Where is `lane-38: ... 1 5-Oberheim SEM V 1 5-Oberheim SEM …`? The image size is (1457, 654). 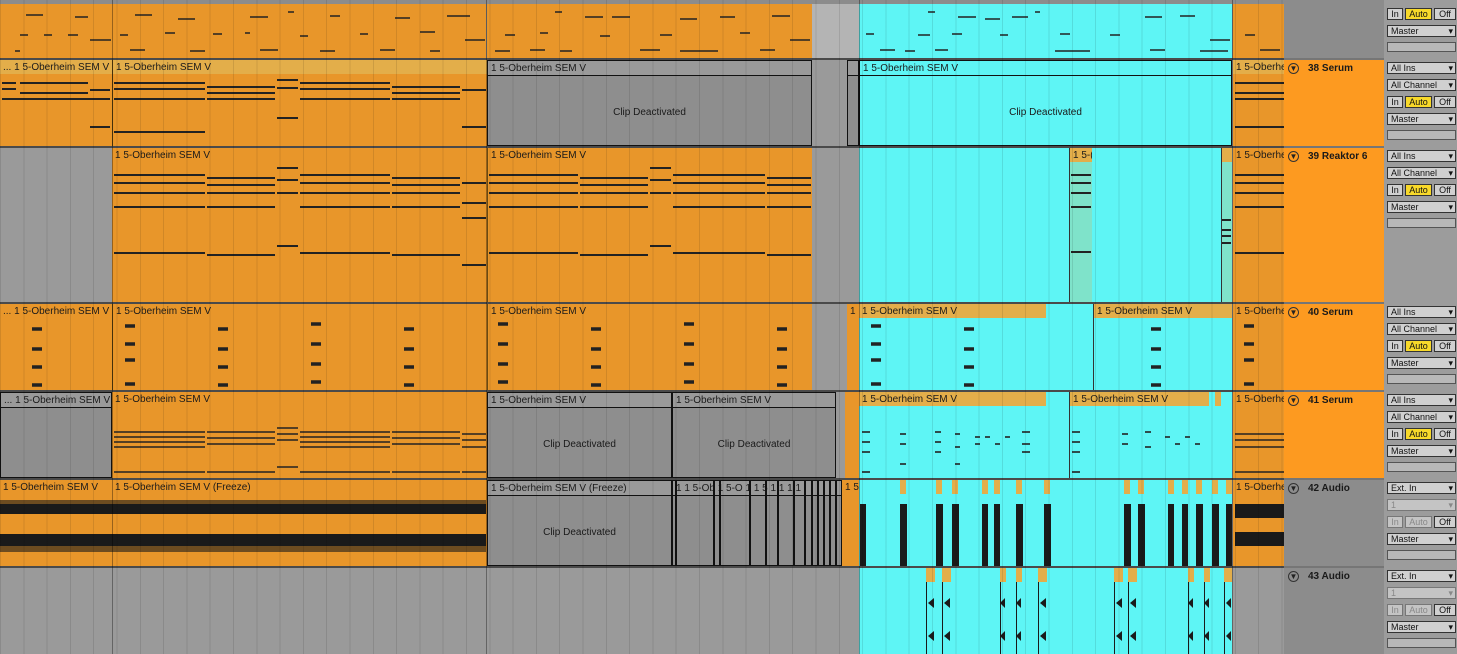 lane-38: ... 1 5-Oberheim SEM V 1 5-Oberheim SEM … is located at coordinates (642, 103).